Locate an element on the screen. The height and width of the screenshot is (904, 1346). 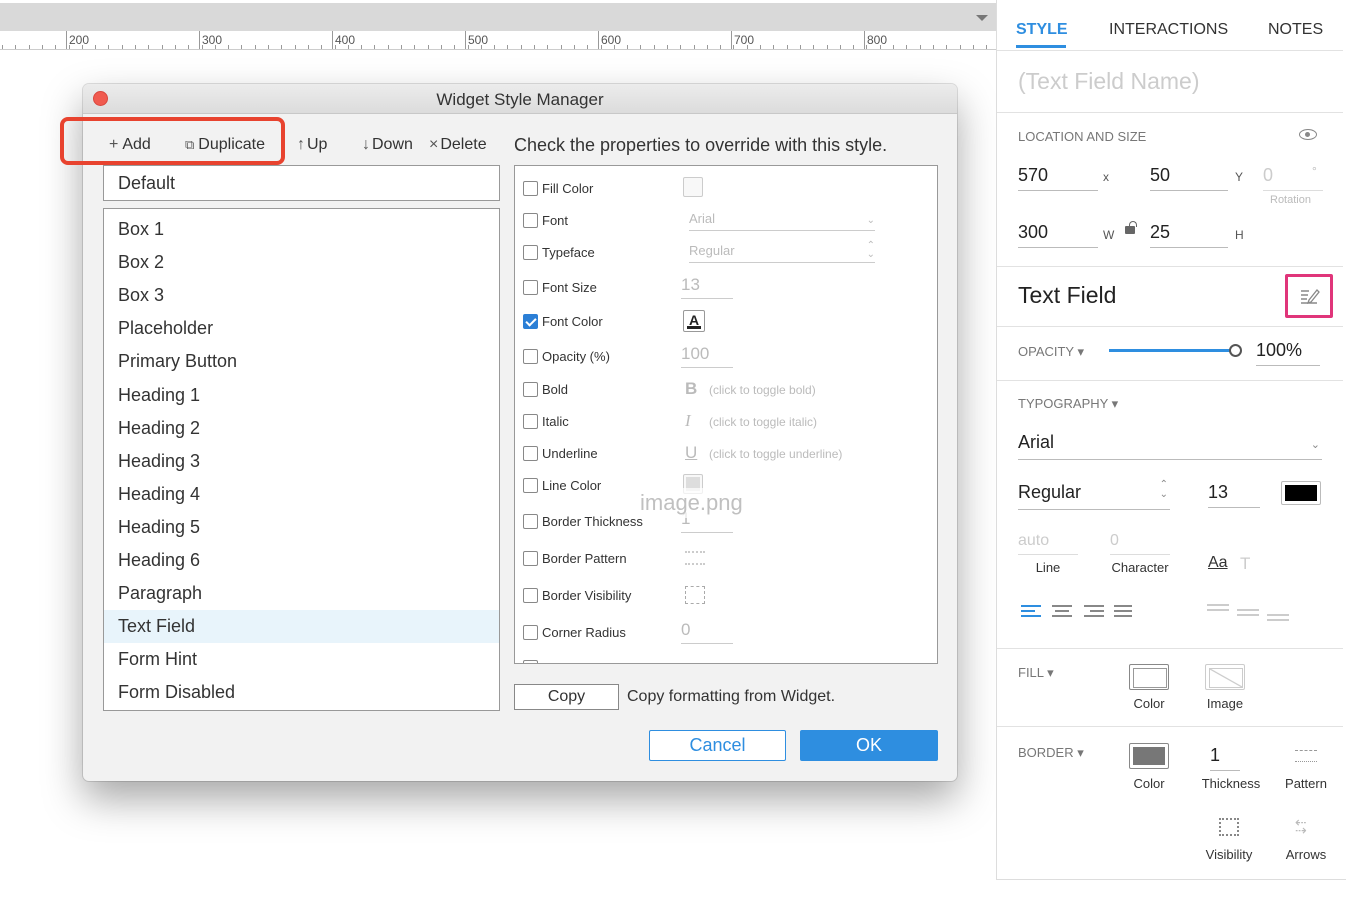
style-list-item: Heading 5 is located at coordinates (301, 527).